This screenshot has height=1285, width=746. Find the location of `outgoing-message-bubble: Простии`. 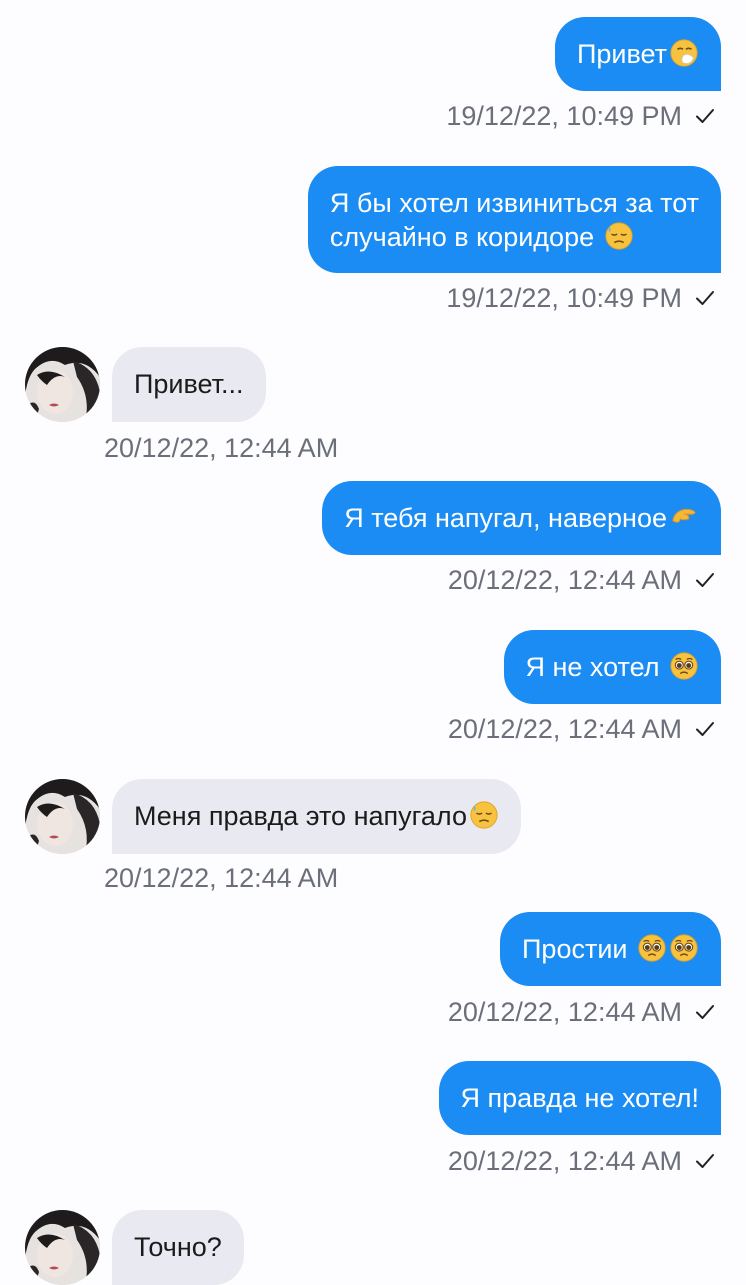

outgoing-message-bubble: Простии is located at coordinates (610, 949).